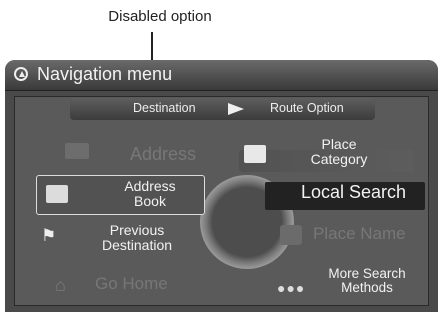 The height and width of the screenshot is (312, 443). I want to click on address-book-label: Address Book, so click(150, 193).